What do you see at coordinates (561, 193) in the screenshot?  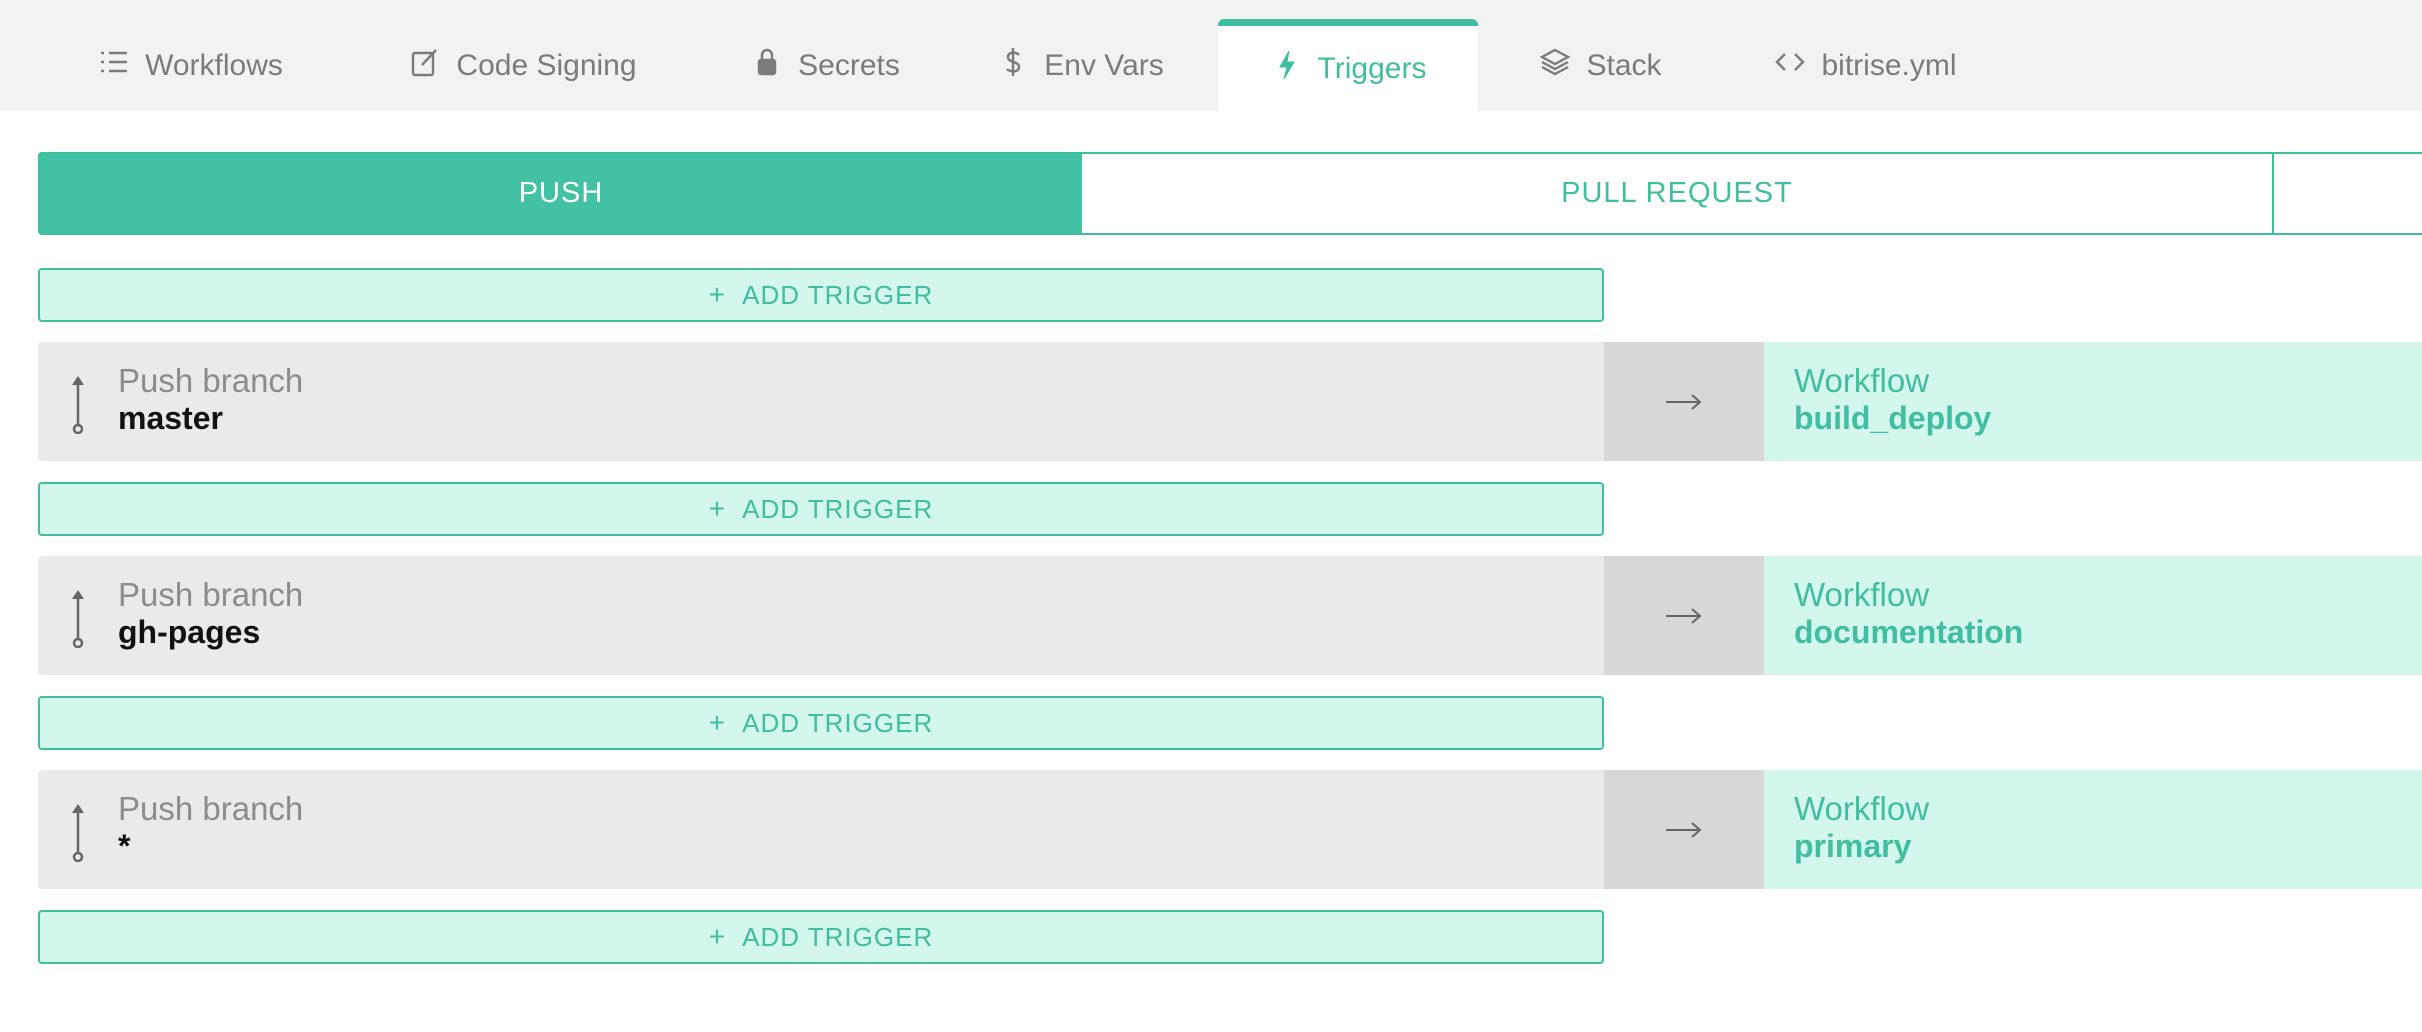 I see `segment-push: PUSH` at bounding box center [561, 193].